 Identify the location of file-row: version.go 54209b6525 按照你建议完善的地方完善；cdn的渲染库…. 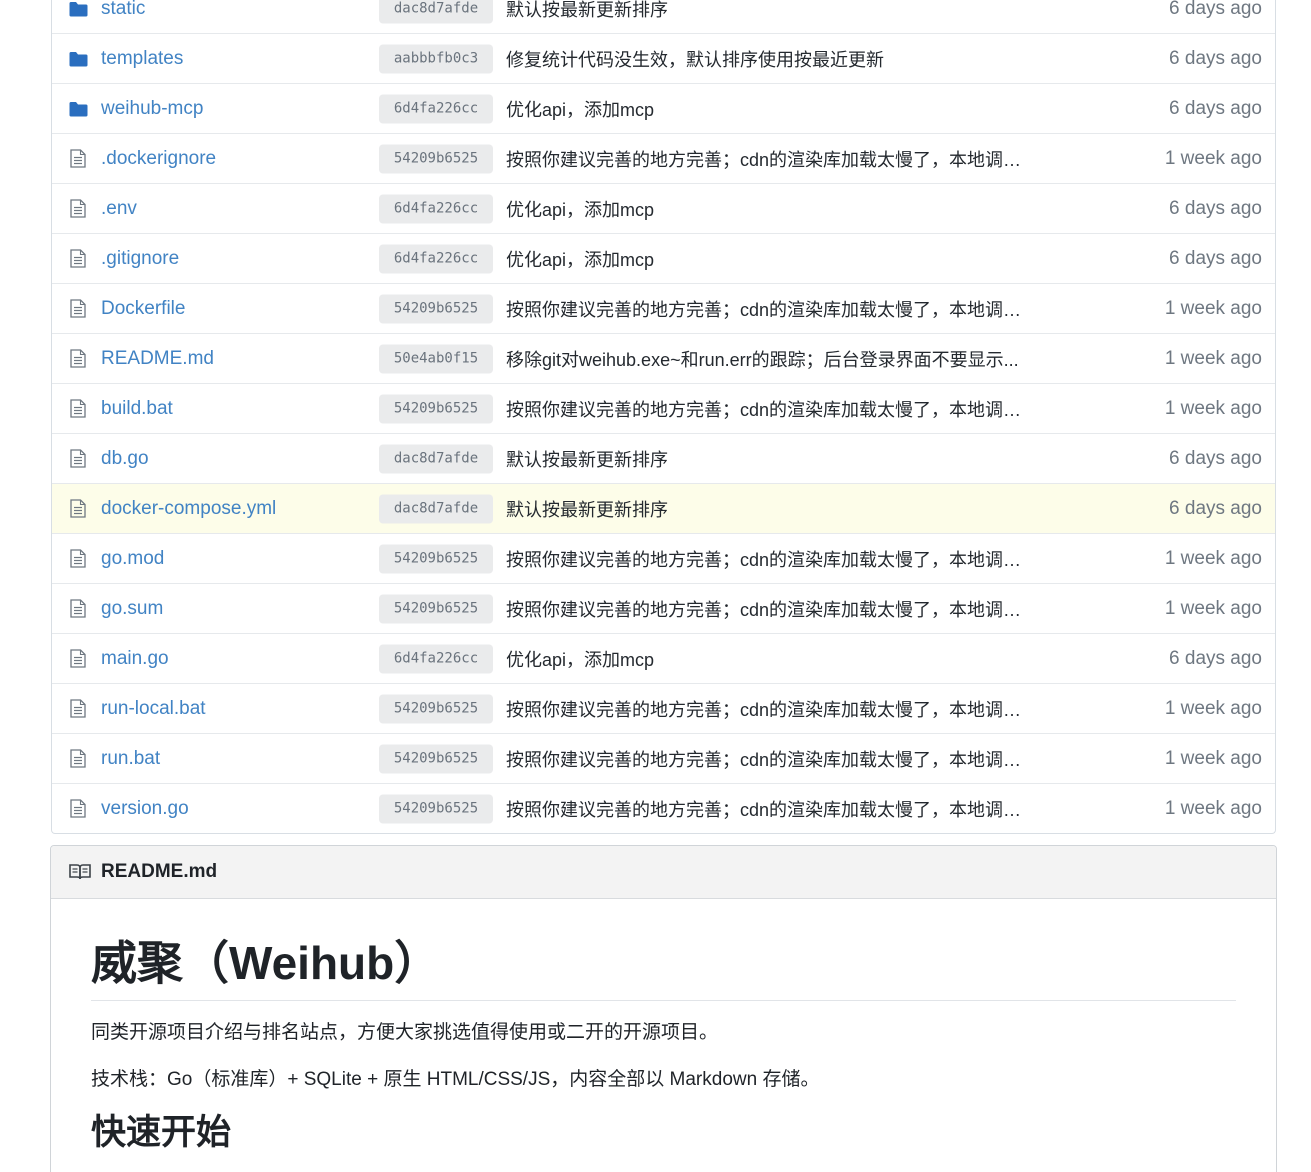
(663, 808).